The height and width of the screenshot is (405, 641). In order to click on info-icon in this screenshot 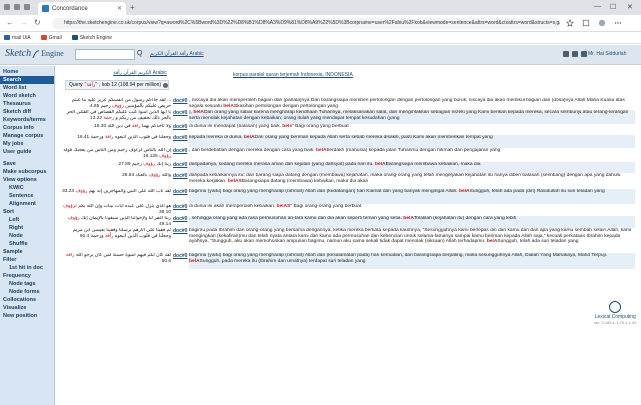, I will do `click(165, 85)`.